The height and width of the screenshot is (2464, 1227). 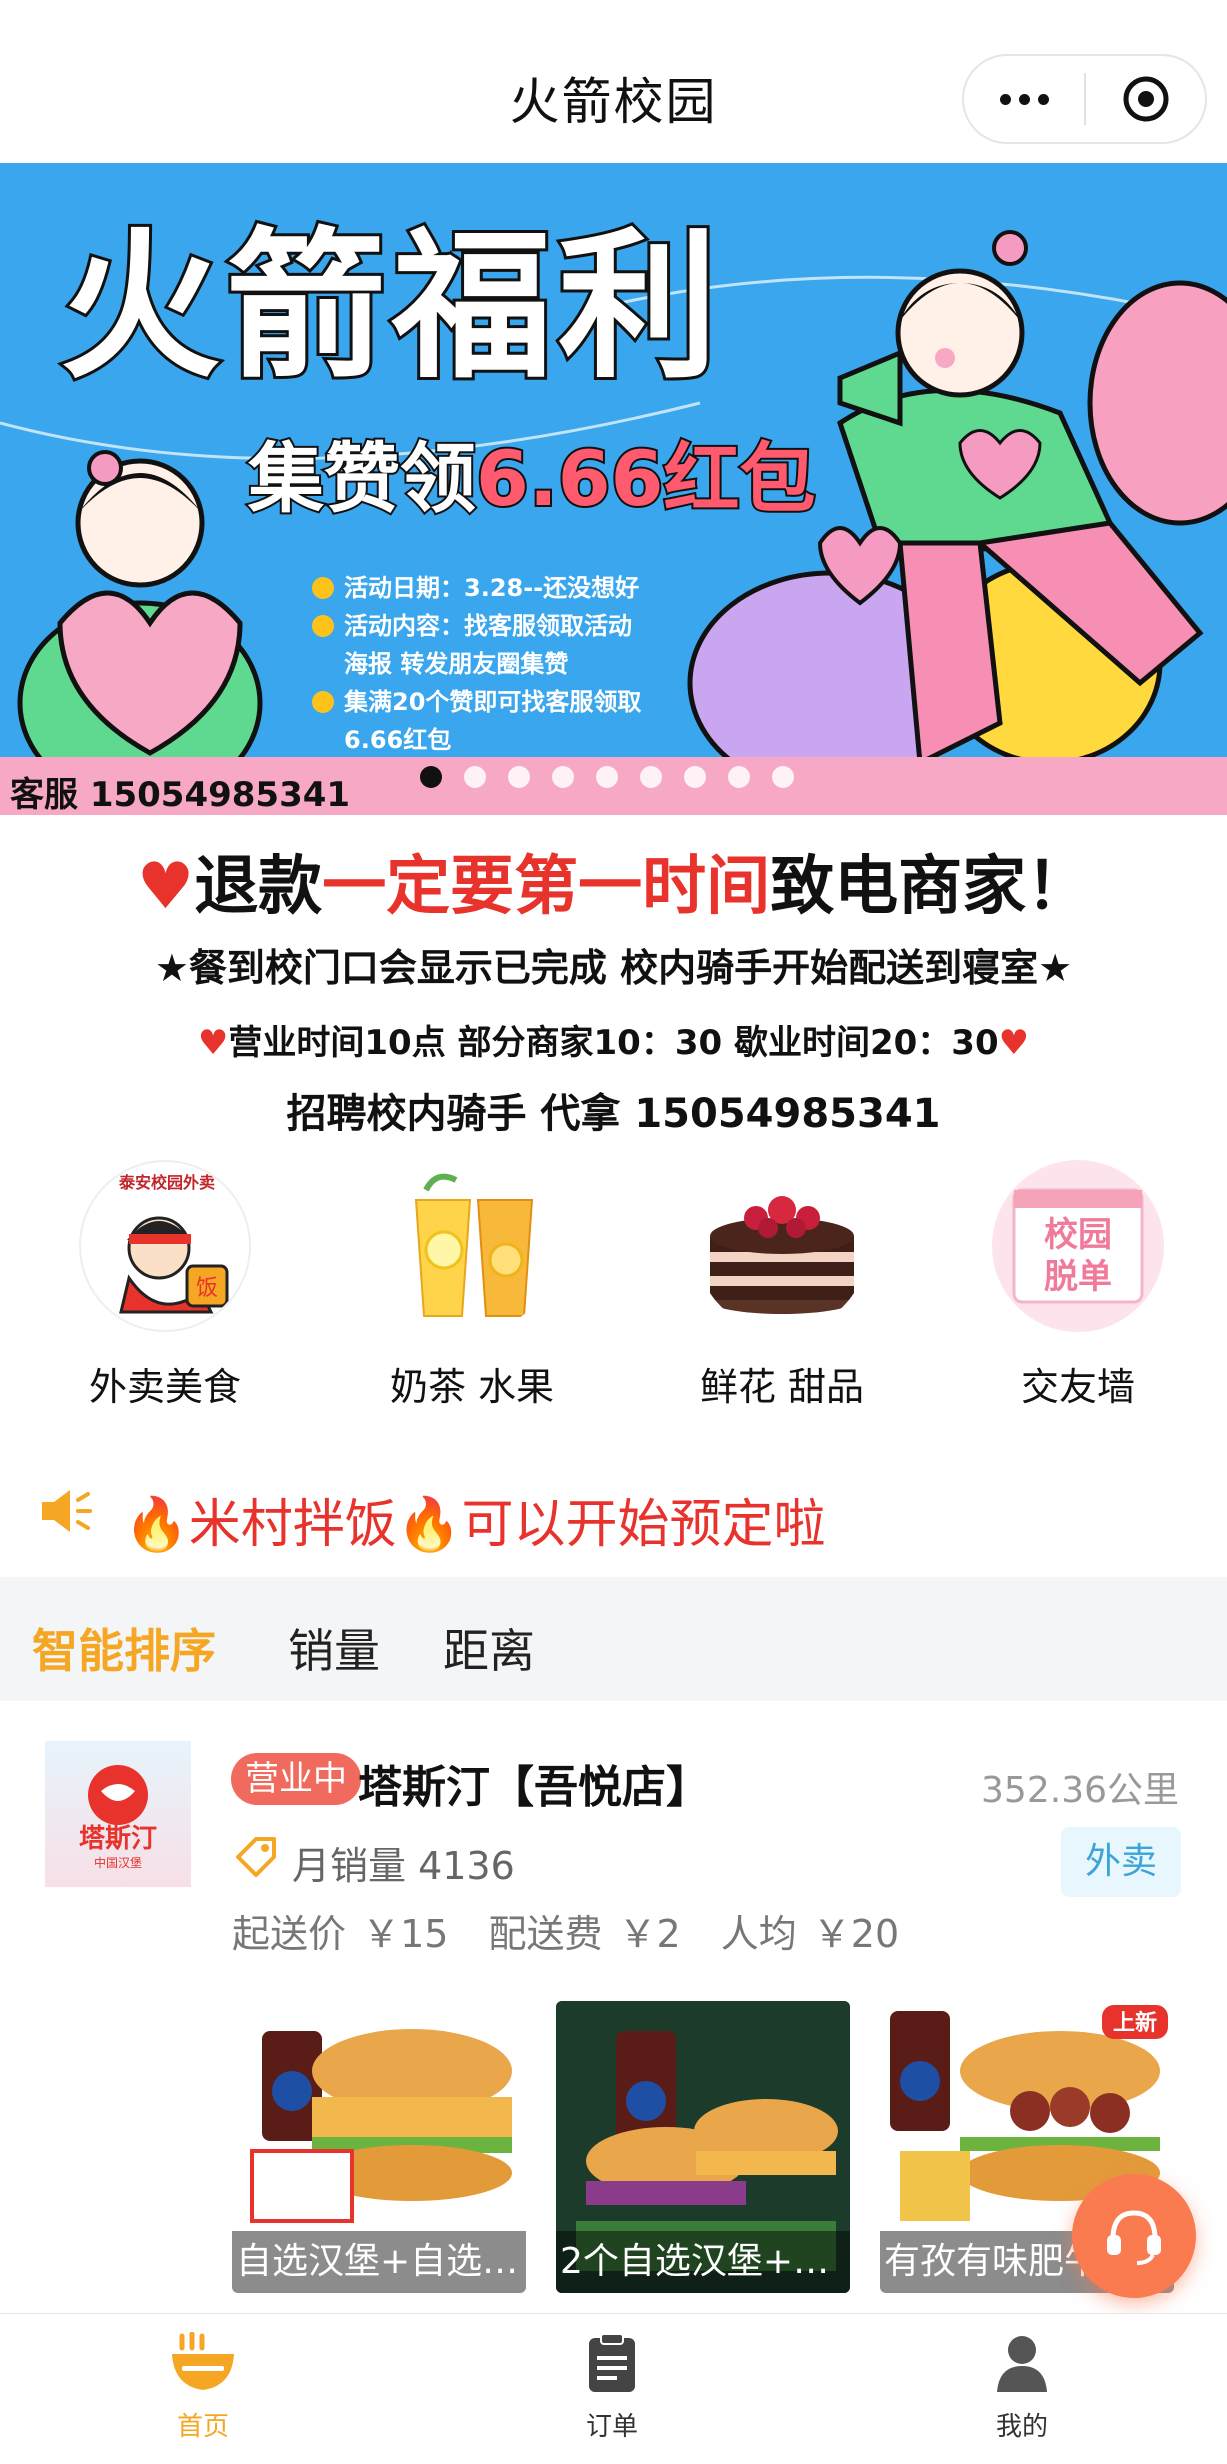 What do you see at coordinates (207, 1288) in the screenshot?
I see `svg-text: 饭` at bounding box center [207, 1288].